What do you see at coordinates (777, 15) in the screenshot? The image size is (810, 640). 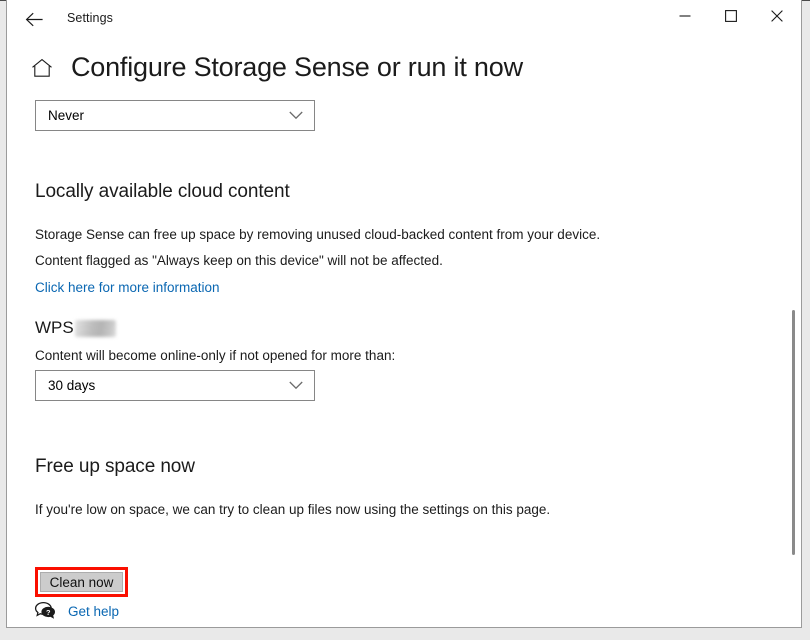 I see `close-icon` at bounding box center [777, 15].